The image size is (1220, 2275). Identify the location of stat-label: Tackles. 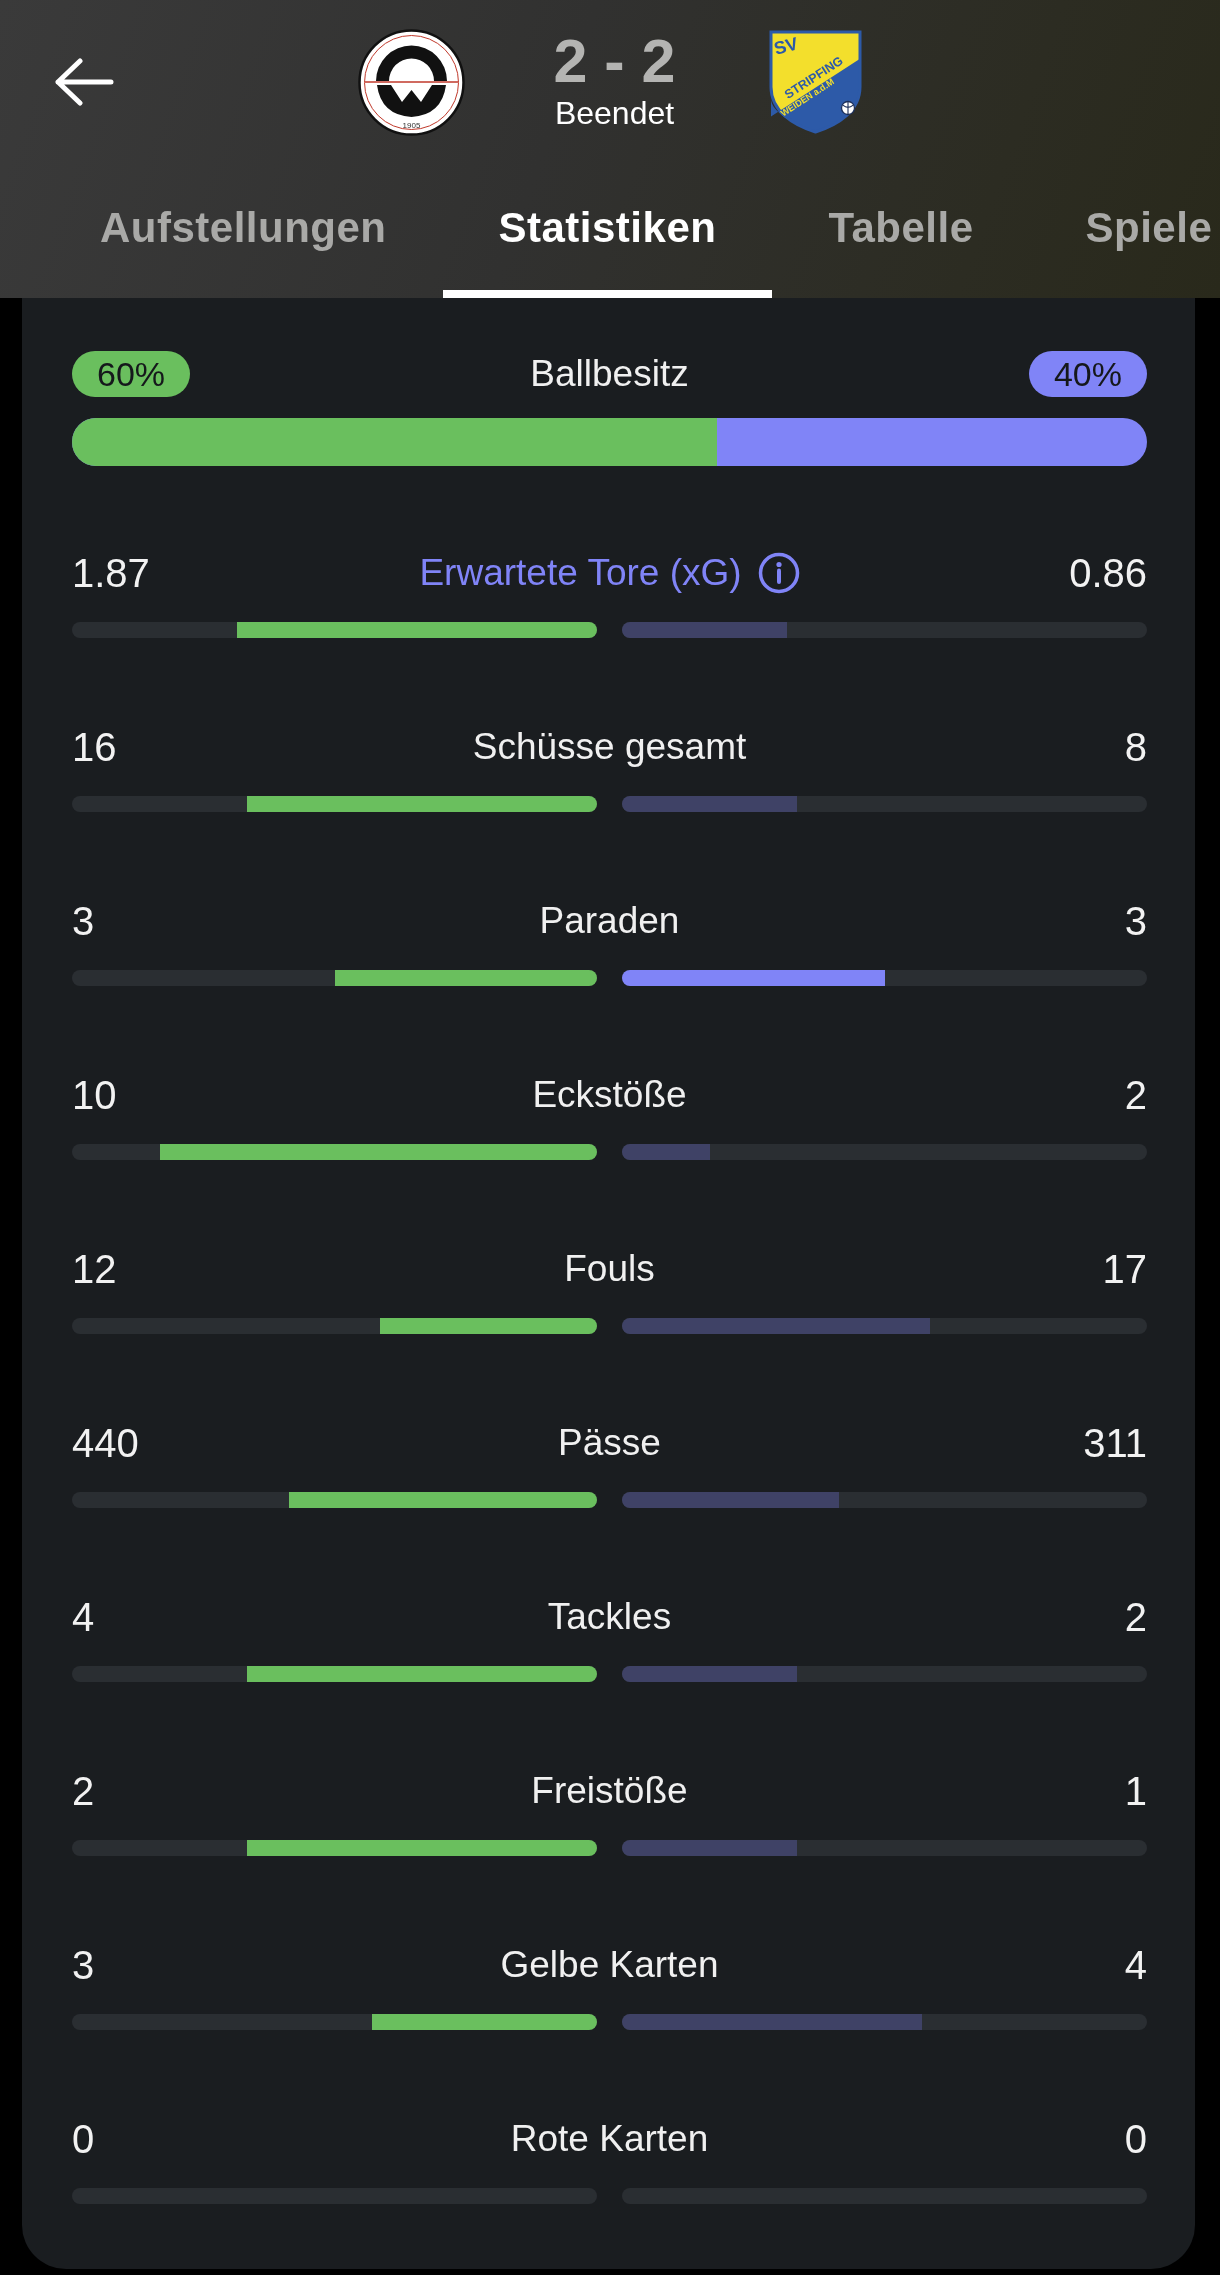
(609, 1617).